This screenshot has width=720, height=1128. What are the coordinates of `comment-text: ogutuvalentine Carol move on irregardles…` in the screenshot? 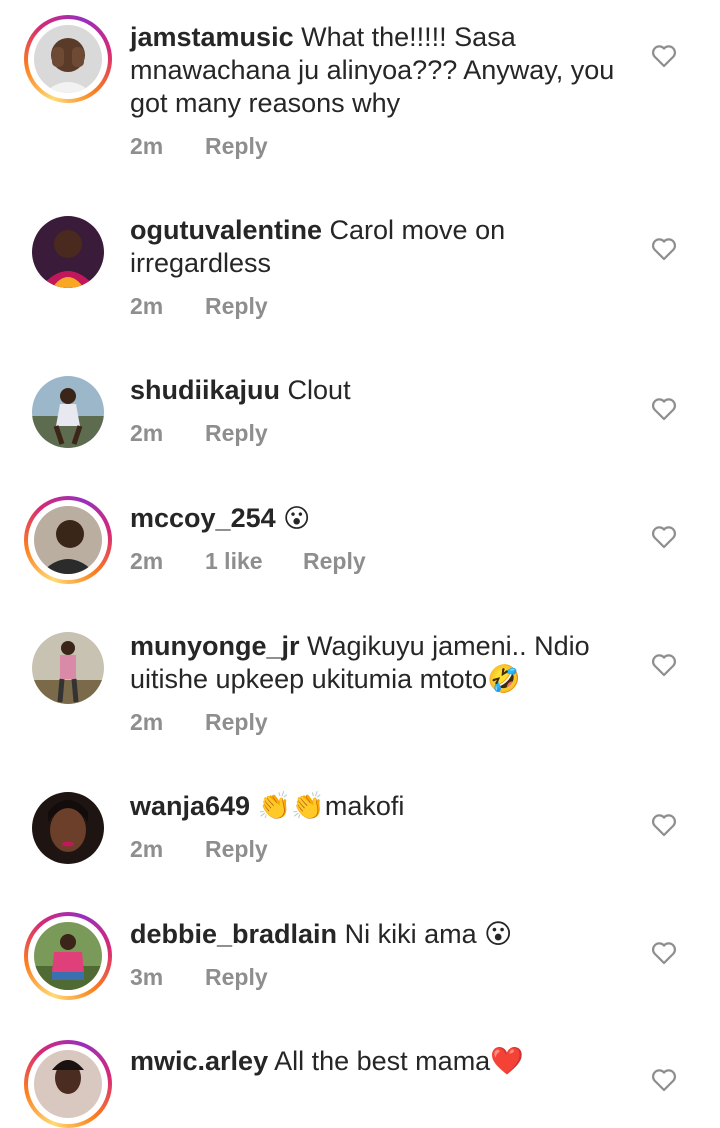 It's located at (375, 247).